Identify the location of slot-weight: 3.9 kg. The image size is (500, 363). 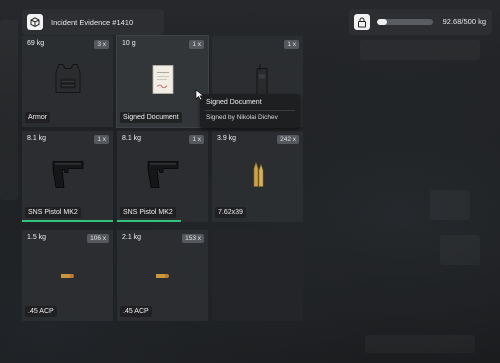
(227, 138).